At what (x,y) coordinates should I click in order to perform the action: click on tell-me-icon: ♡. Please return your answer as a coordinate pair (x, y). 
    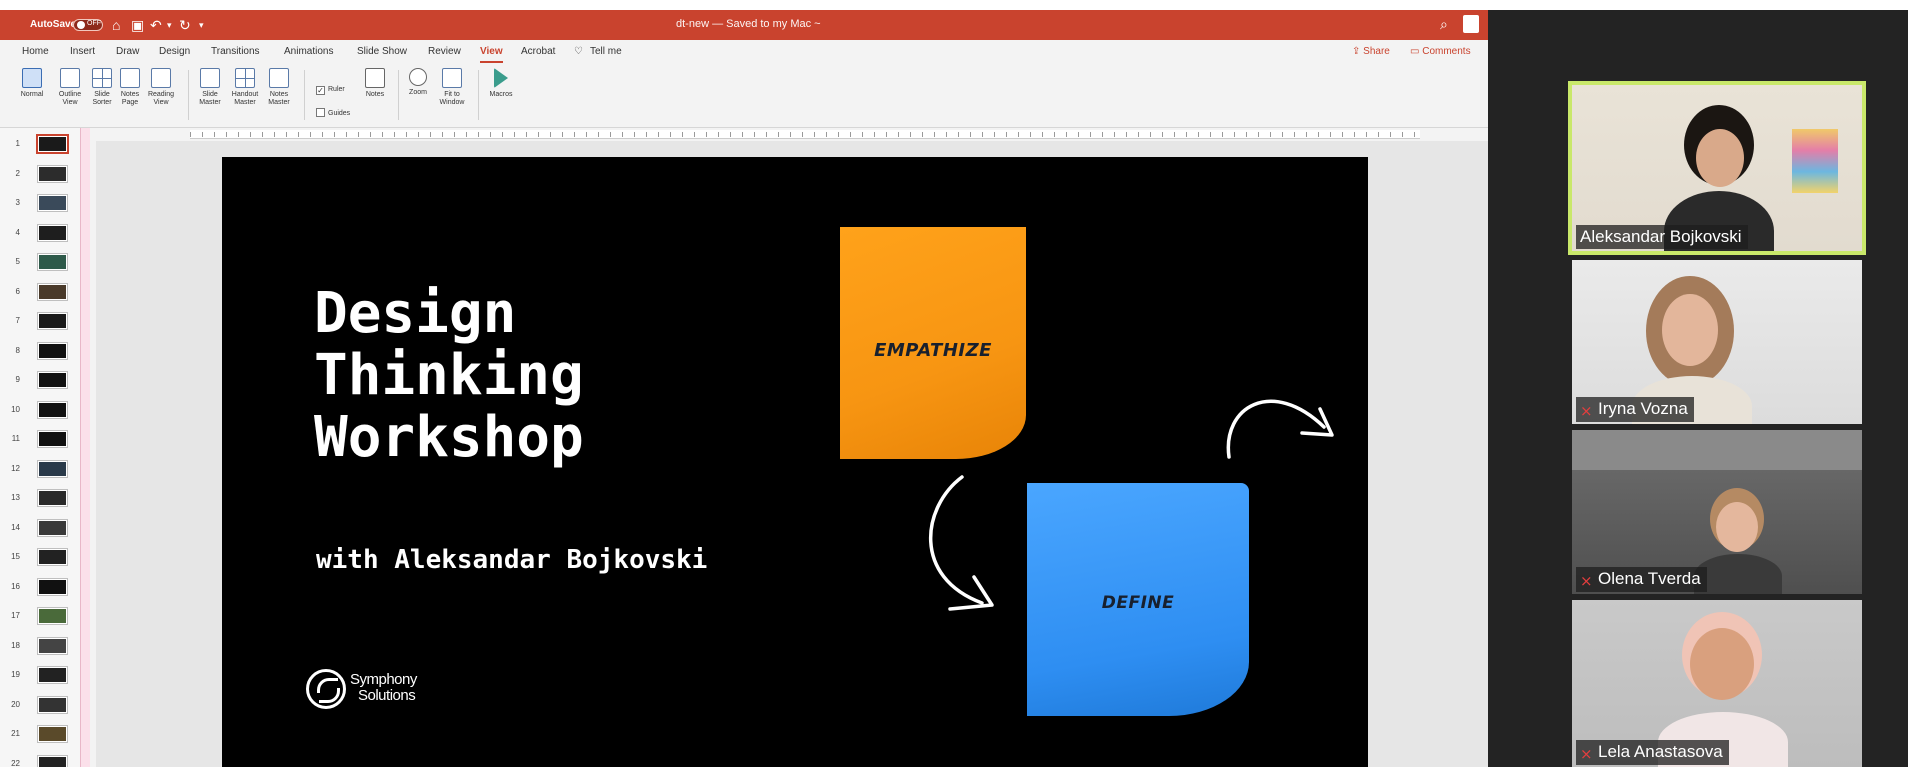
    Looking at the image, I should click on (578, 51).